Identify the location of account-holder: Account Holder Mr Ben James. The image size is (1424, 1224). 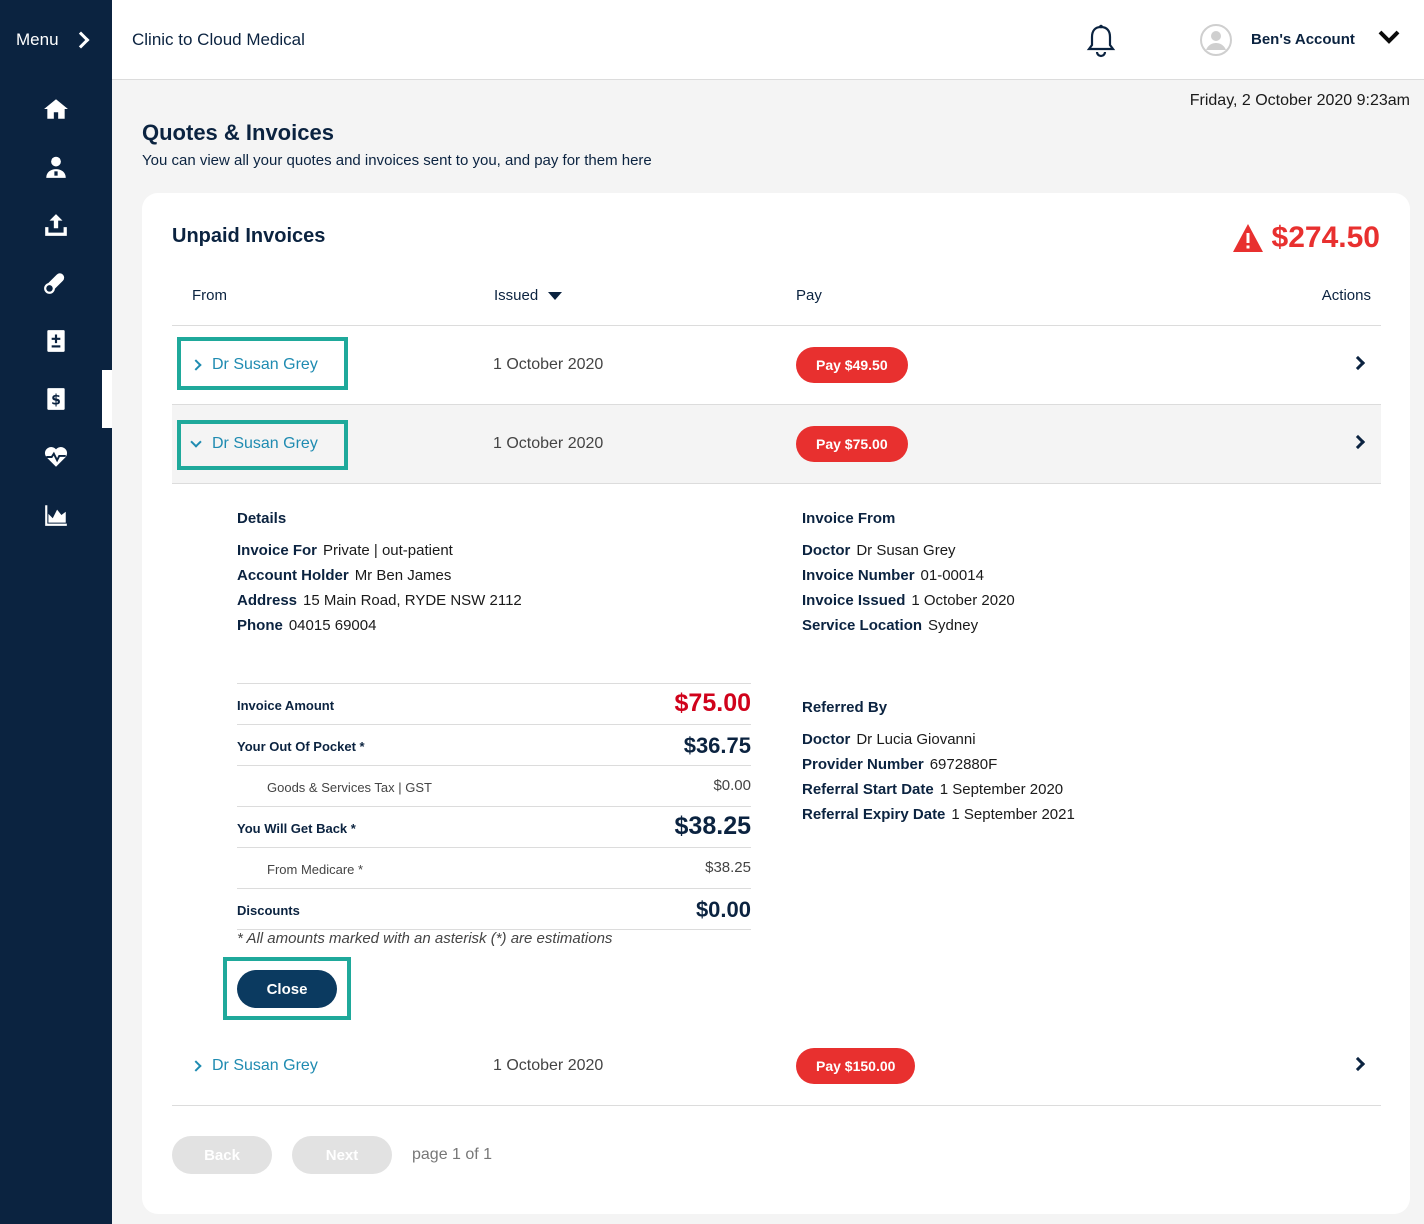
(344, 575).